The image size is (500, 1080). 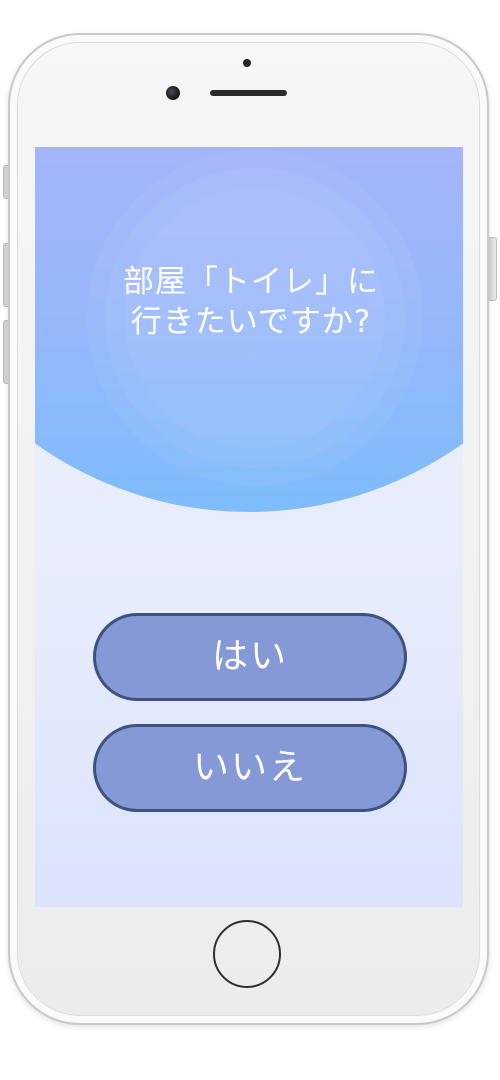 What do you see at coordinates (247, 954) in the screenshot?
I see `home-button` at bounding box center [247, 954].